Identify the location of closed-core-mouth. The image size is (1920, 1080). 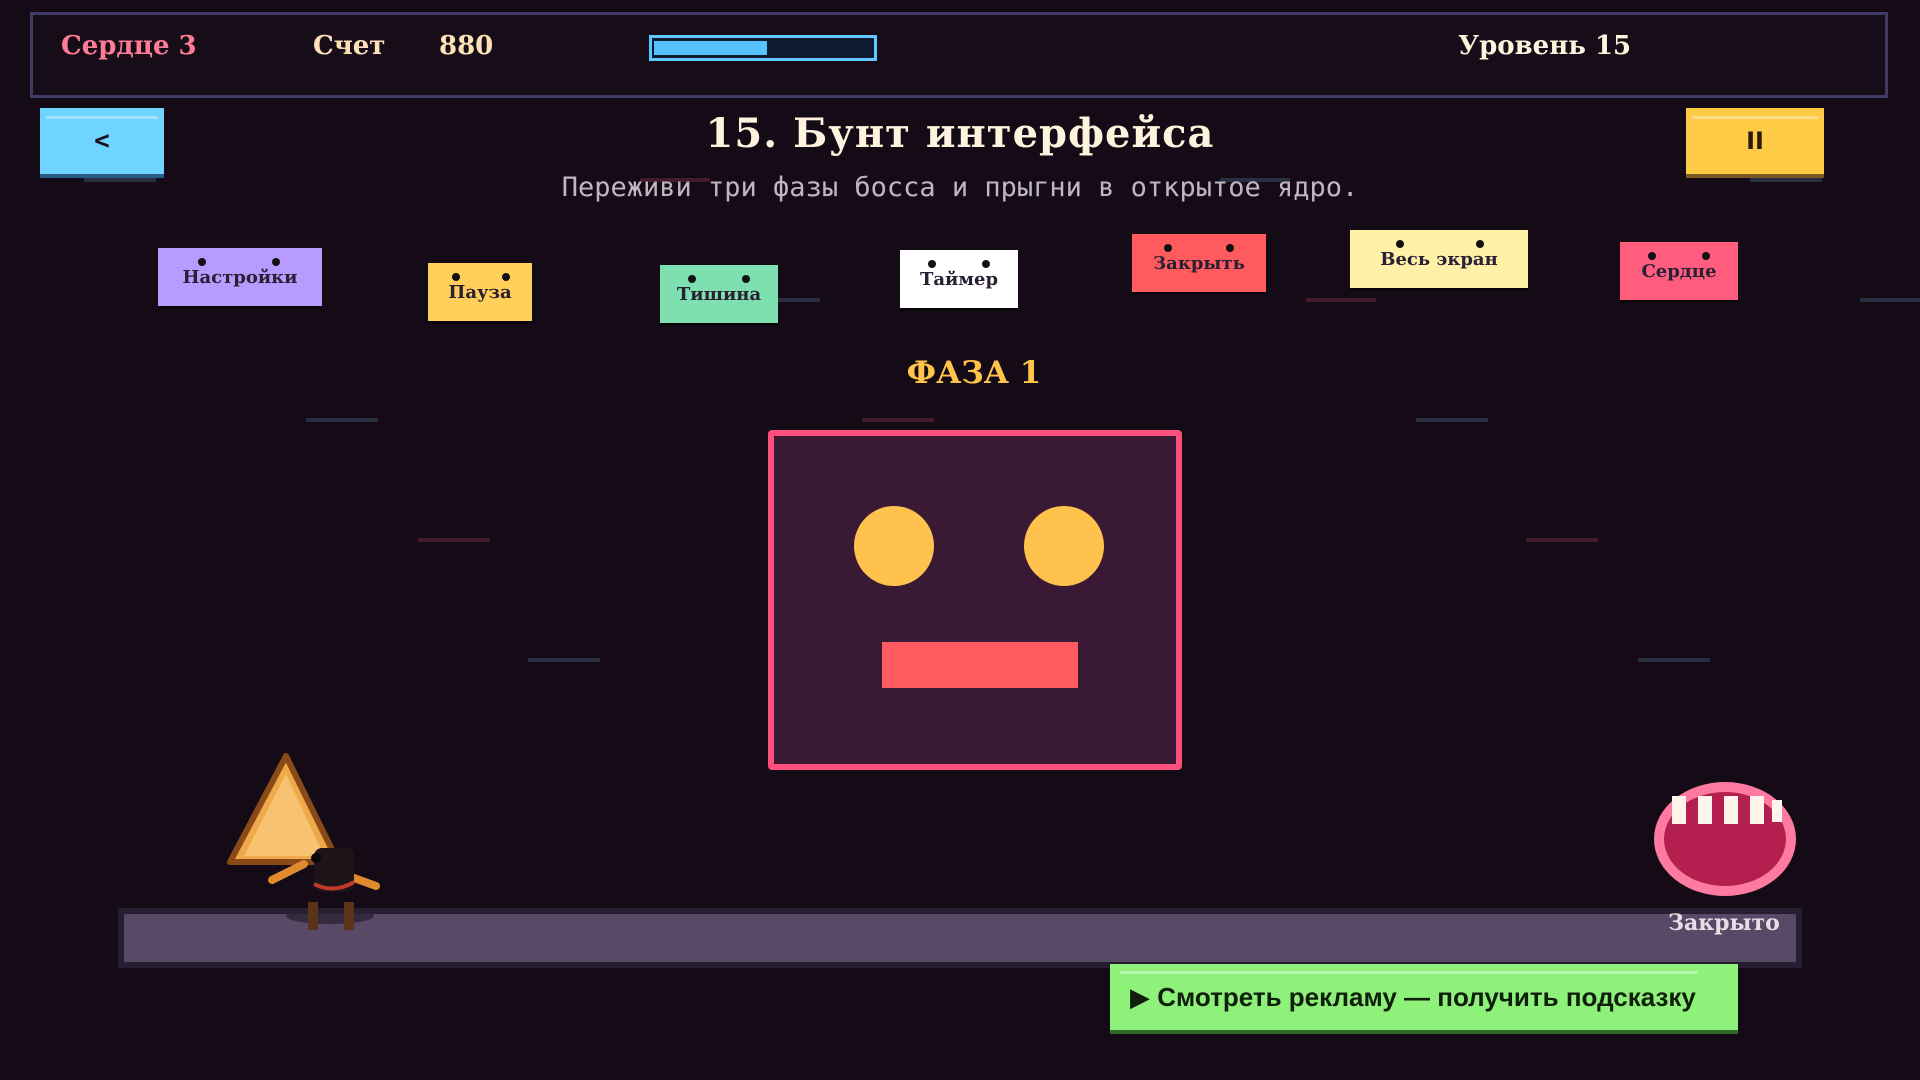
(1725, 839).